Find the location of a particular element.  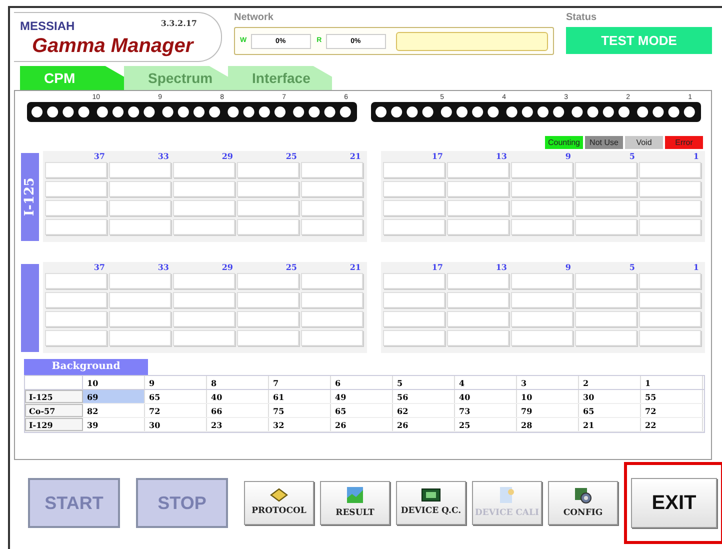

position-number: 9 is located at coordinates (568, 156).